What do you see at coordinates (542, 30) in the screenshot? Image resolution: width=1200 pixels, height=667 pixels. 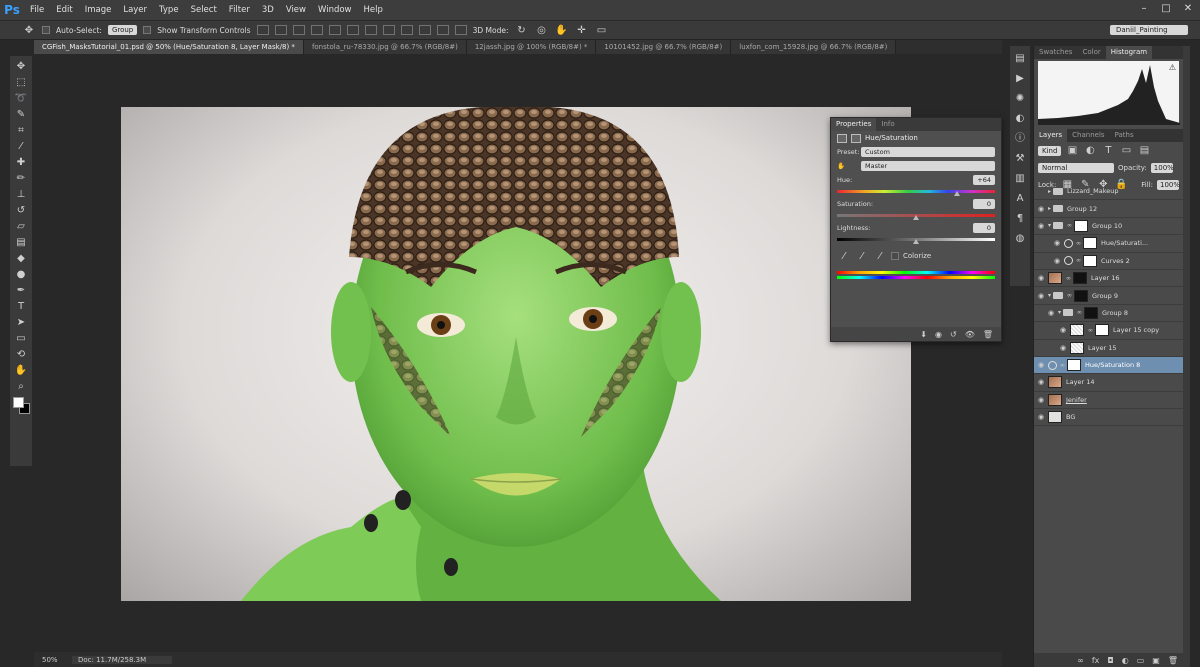 I see `3d-roll-icon: ◎` at bounding box center [542, 30].